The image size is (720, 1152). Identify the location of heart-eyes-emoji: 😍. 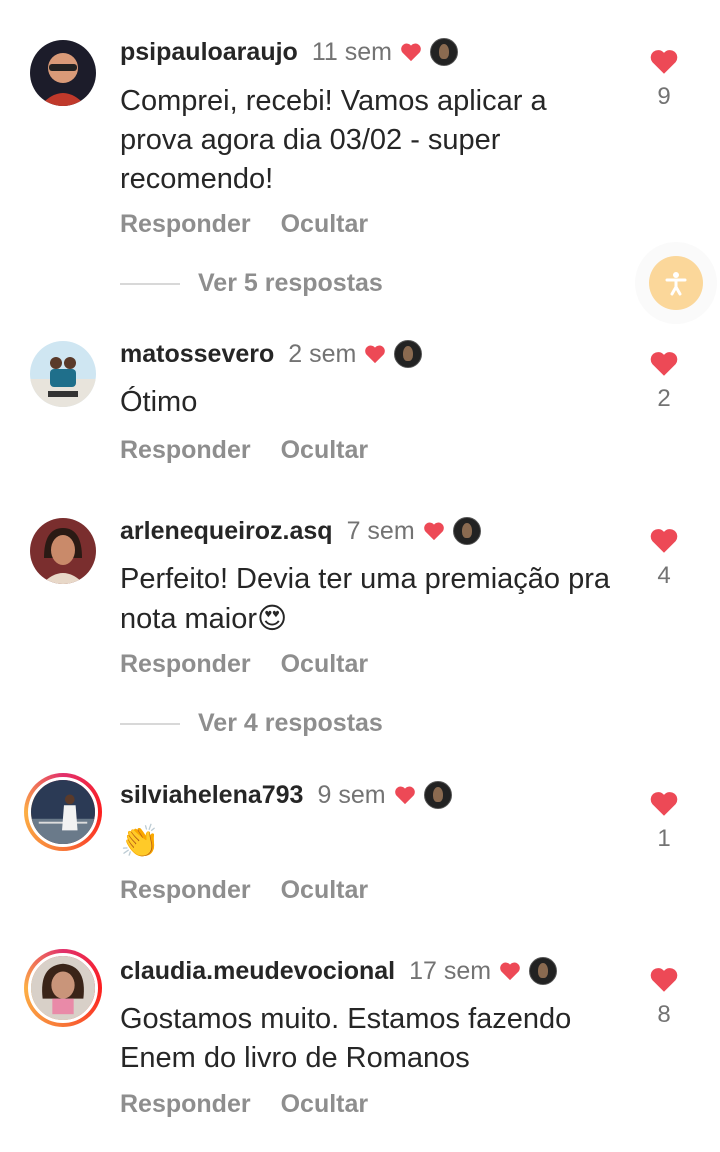
(272, 618).